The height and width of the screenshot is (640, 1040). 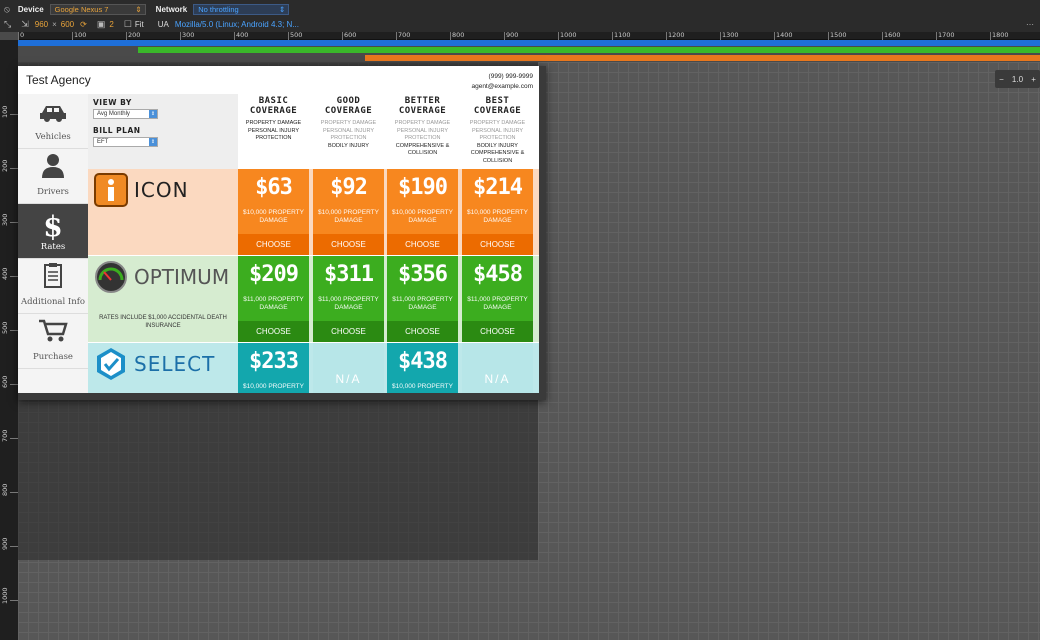 I want to click on price-value: $311, so click(x=349, y=274).